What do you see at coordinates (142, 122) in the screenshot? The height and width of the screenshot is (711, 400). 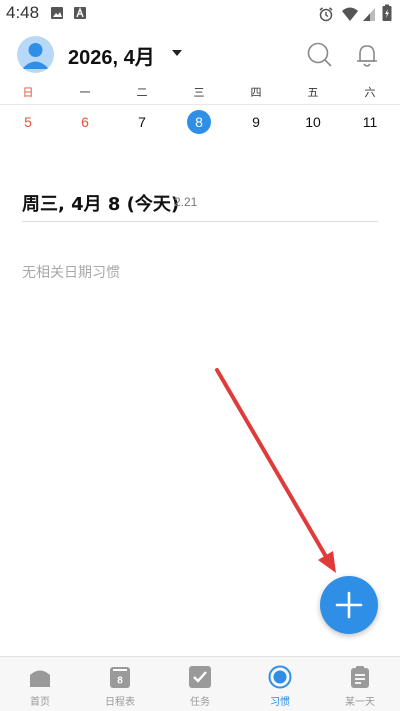 I see `date-cell: 7` at bounding box center [142, 122].